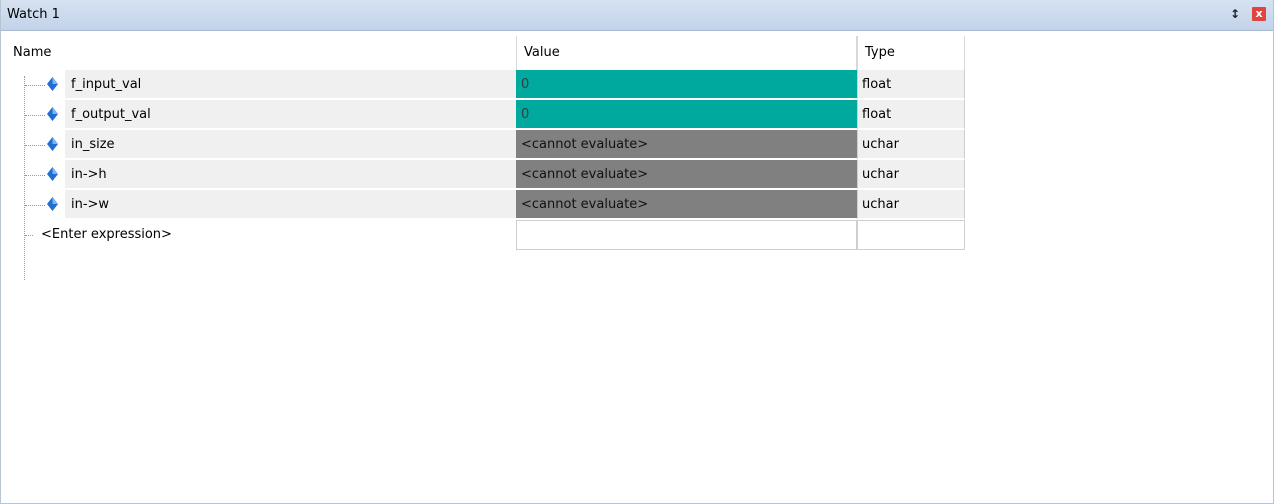 The height and width of the screenshot is (504, 1274). I want to click on title-bar: Watch 1 ↕ x, so click(637, 15).